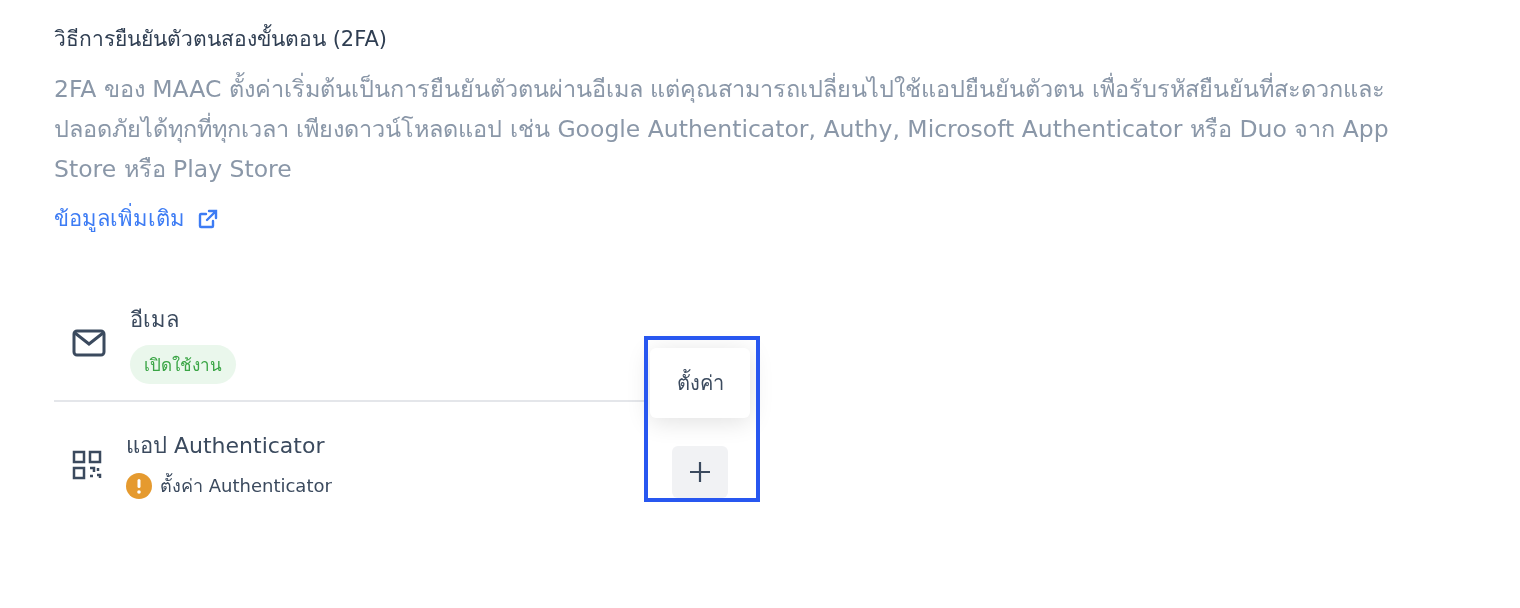 The width and height of the screenshot is (1520, 608). I want to click on status-text: ตั้งค่า Authenticator, so click(246, 485).